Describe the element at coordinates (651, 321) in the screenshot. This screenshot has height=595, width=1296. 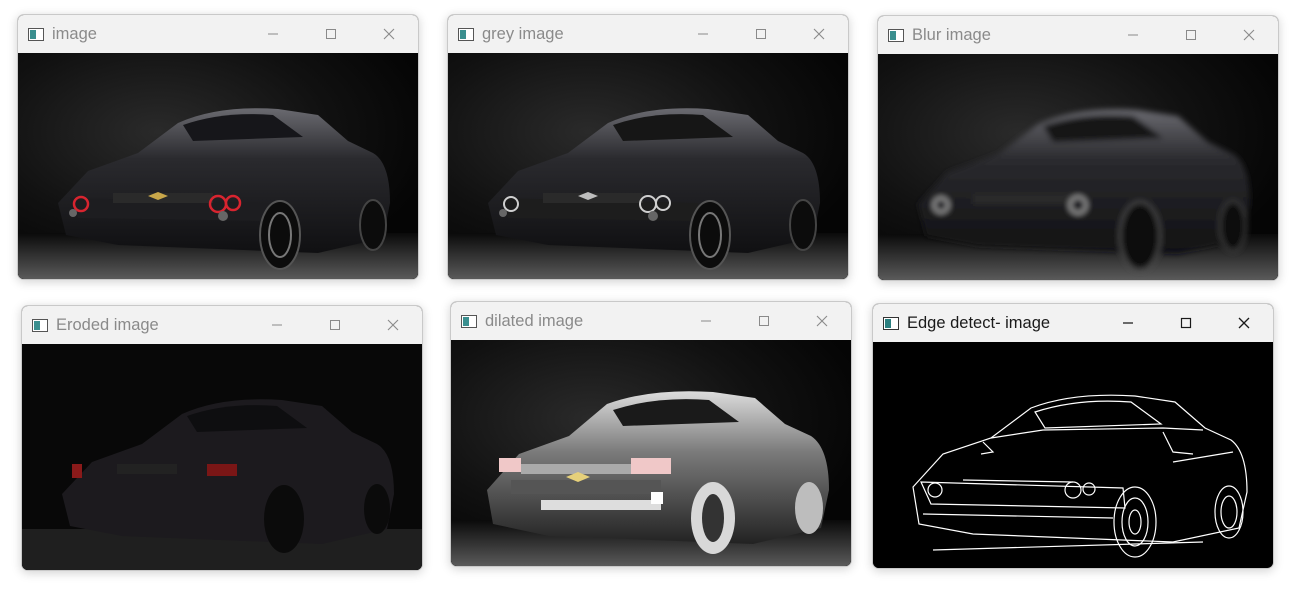
I see `title-bar: dilated image` at that location.